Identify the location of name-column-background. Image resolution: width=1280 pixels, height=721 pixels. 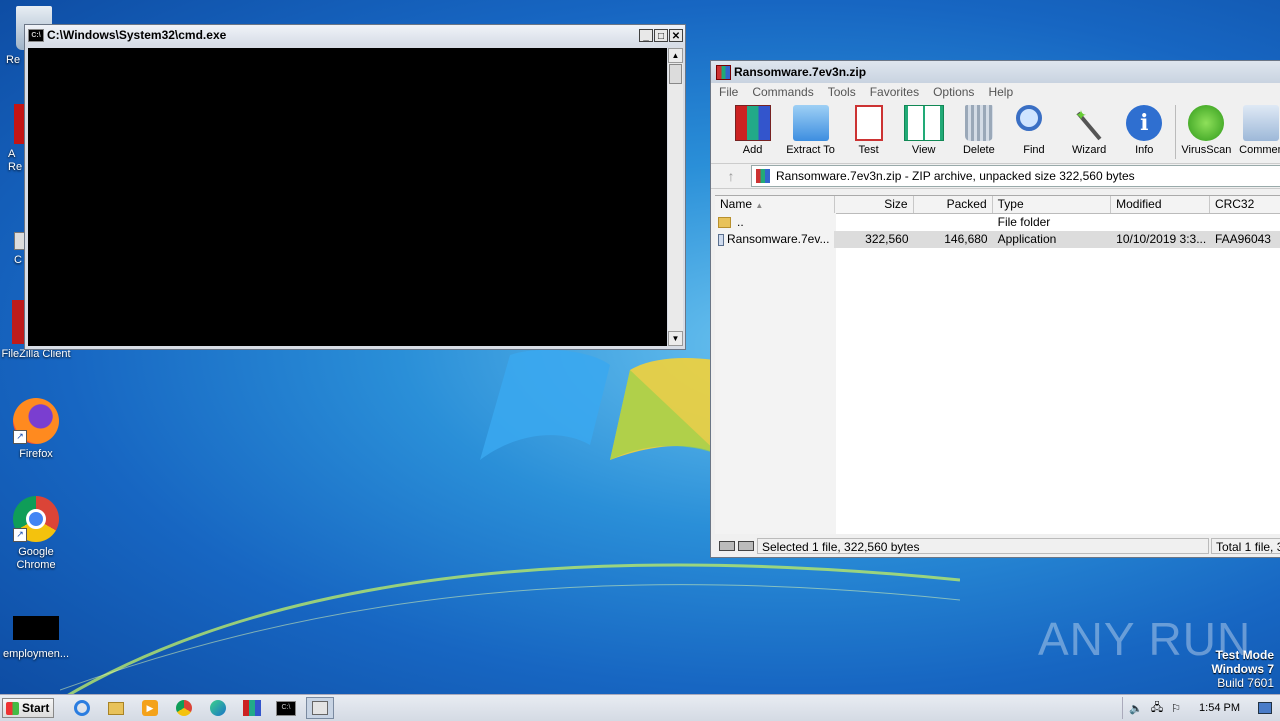
(775, 373).